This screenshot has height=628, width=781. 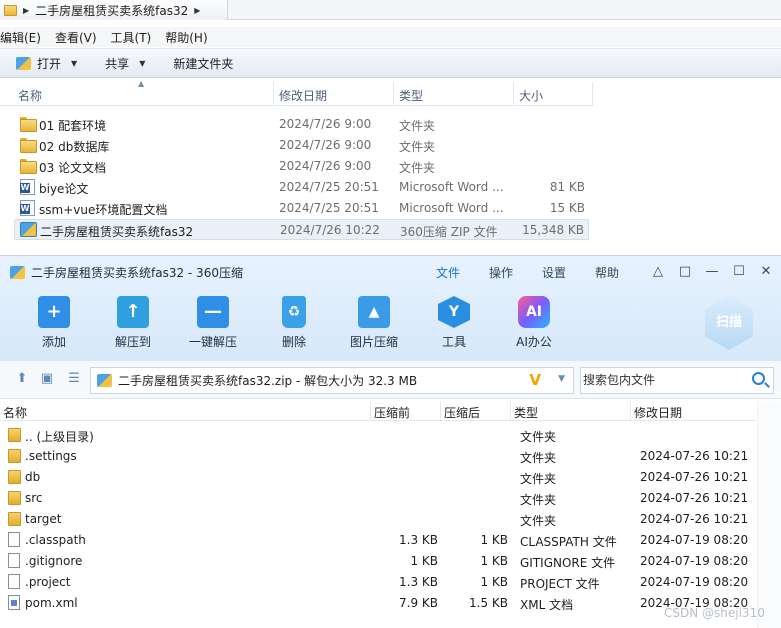 What do you see at coordinates (377, 519) in the screenshot?
I see `zip-entry-row: target 文件夹 2024-07-26 10:21` at bounding box center [377, 519].